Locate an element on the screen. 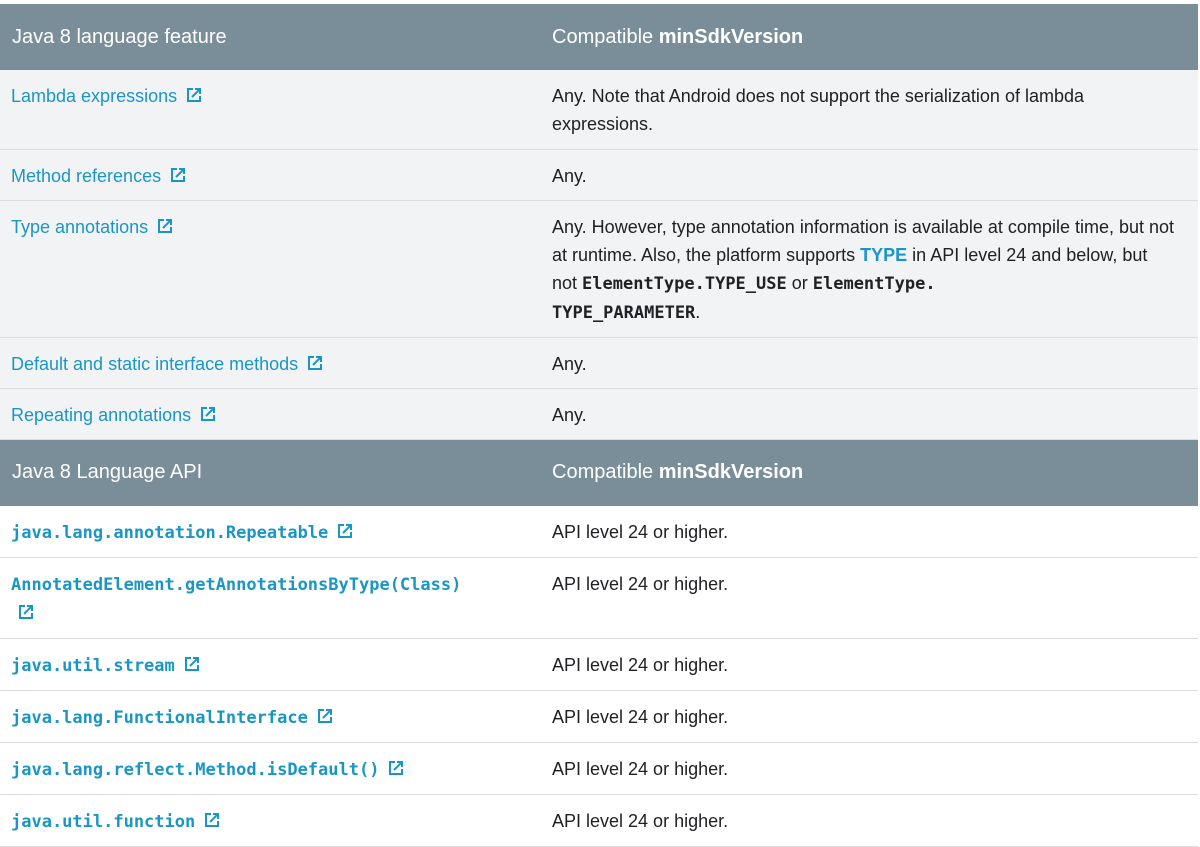 This screenshot has height=847, width=1200. api-link-method-is-default: java.lang.reflect.Method.isDefault() is located at coordinates (208, 770).